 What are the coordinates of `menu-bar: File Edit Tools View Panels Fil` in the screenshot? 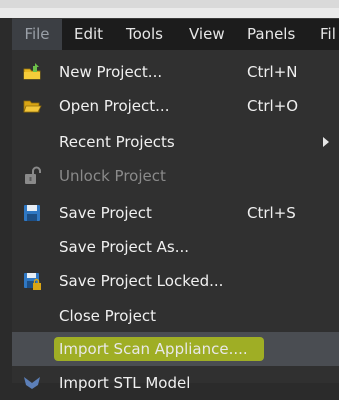 It's located at (175, 34).